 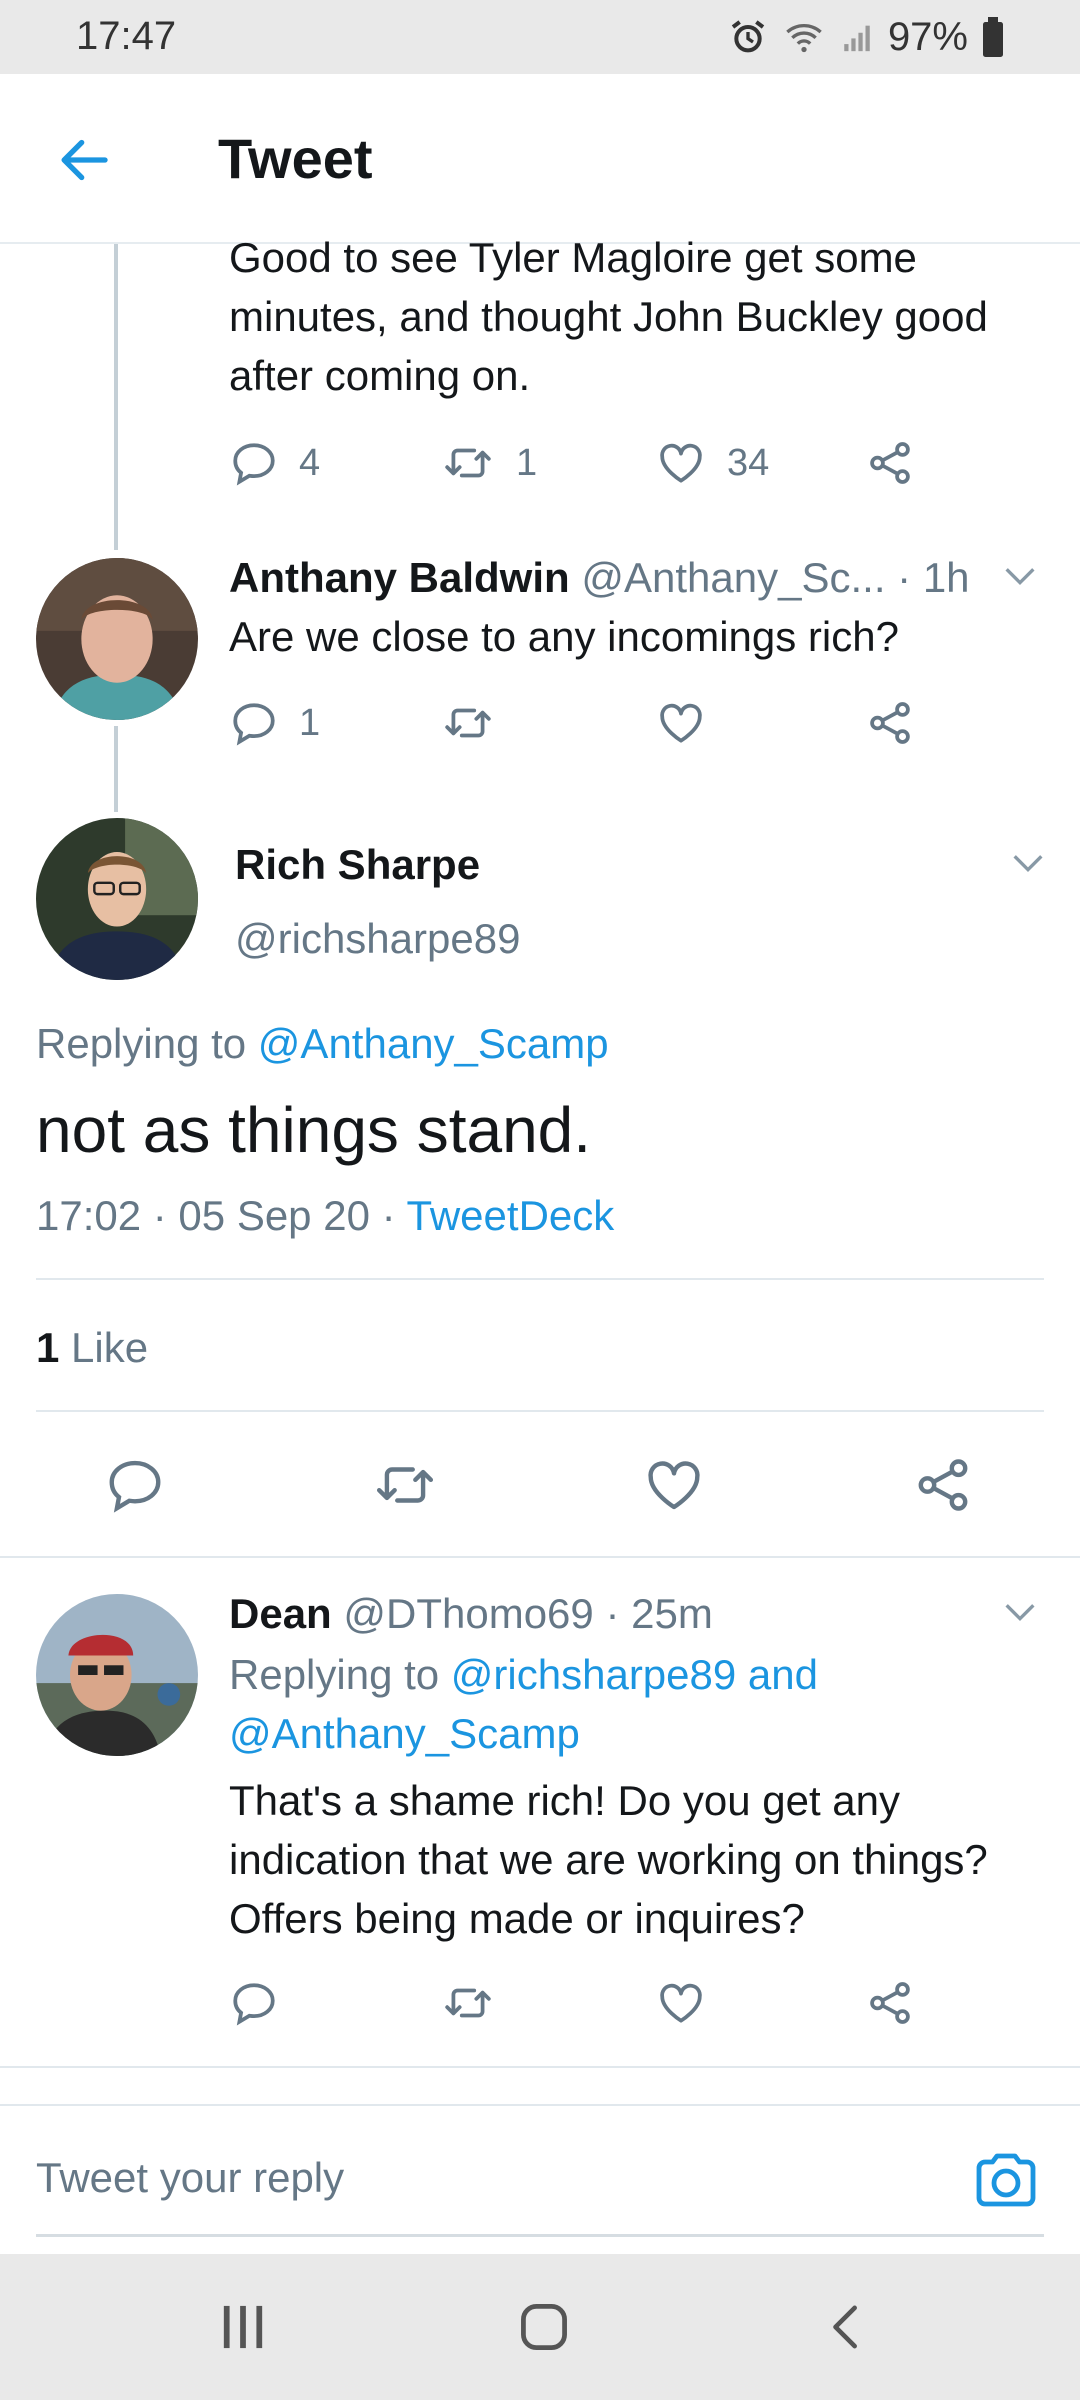 What do you see at coordinates (377, 938) in the screenshot?
I see `author-handle: @richsharpe89` at bounding box center [377, 938].